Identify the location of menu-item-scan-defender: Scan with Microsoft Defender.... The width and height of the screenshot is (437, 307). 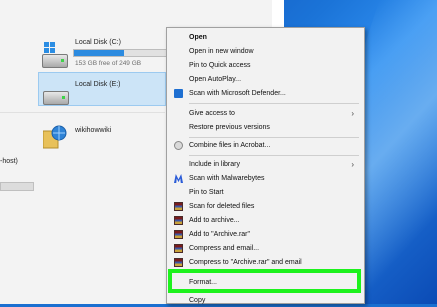
(265, 93).